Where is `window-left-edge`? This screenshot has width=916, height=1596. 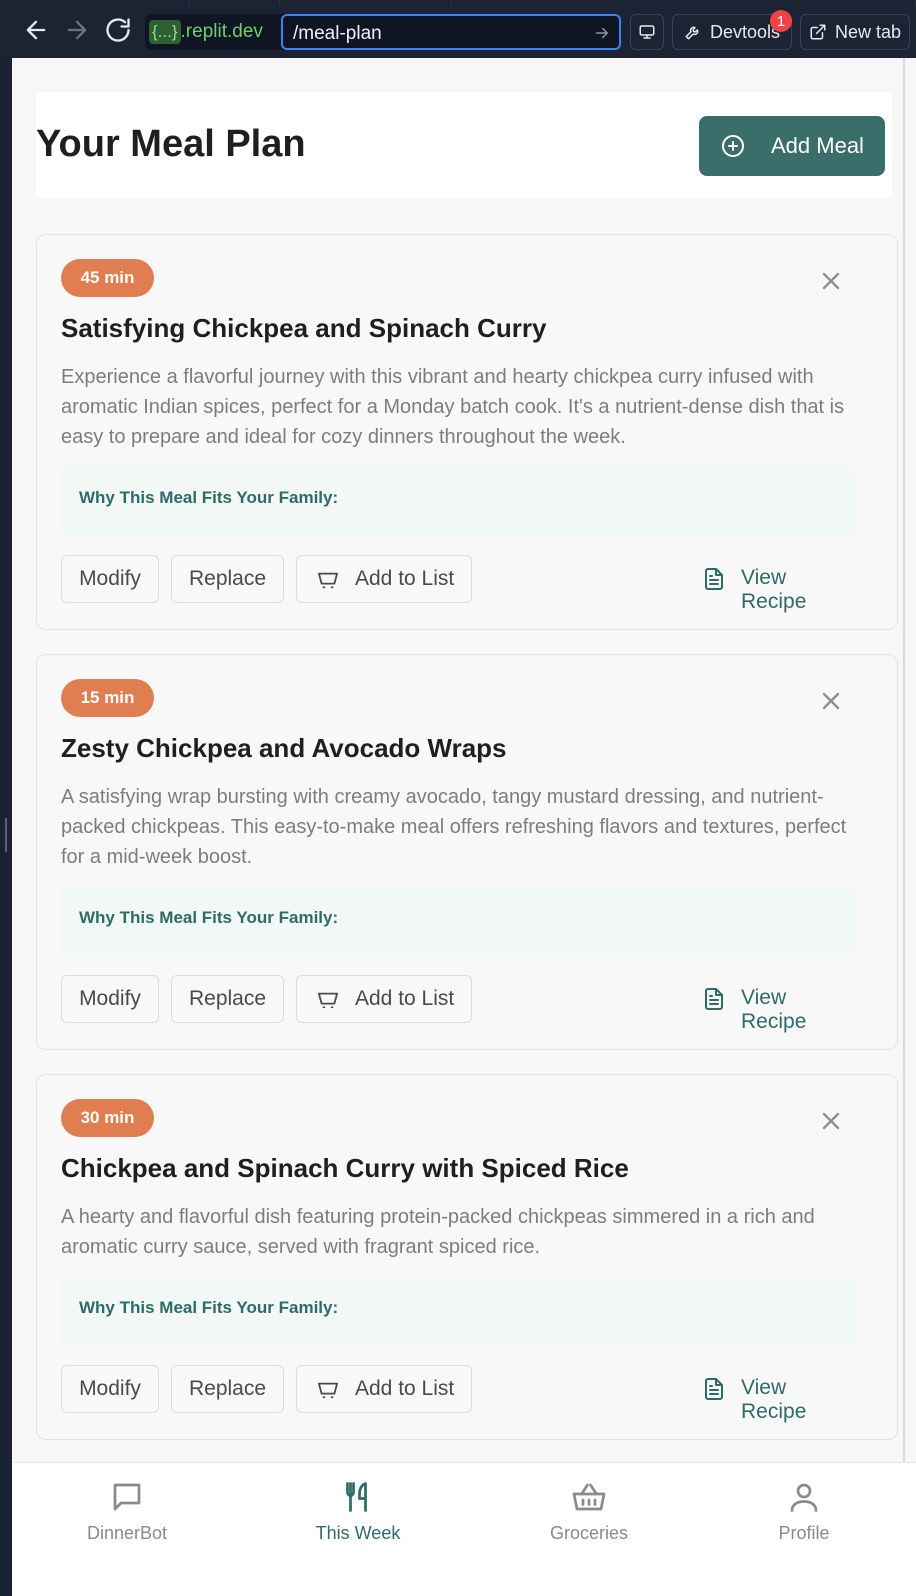 window-left-edge is located at coordinates (6, 827).